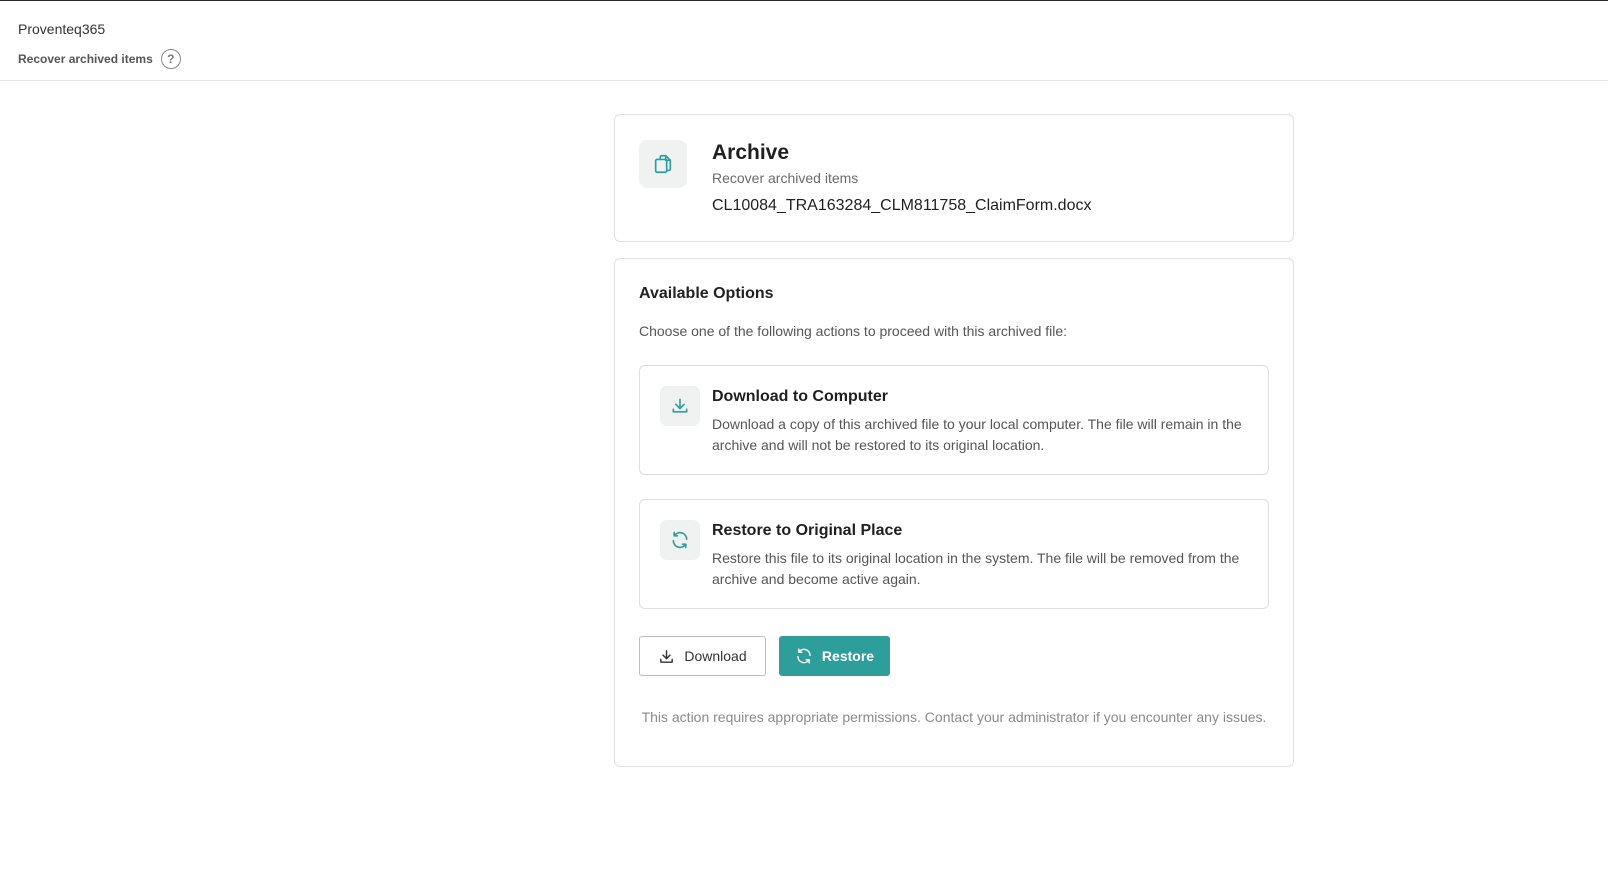 The width and height of the screenshot is (1608, 892). I want to click on page-subtitle: Recover archived items, so click(85, 59).